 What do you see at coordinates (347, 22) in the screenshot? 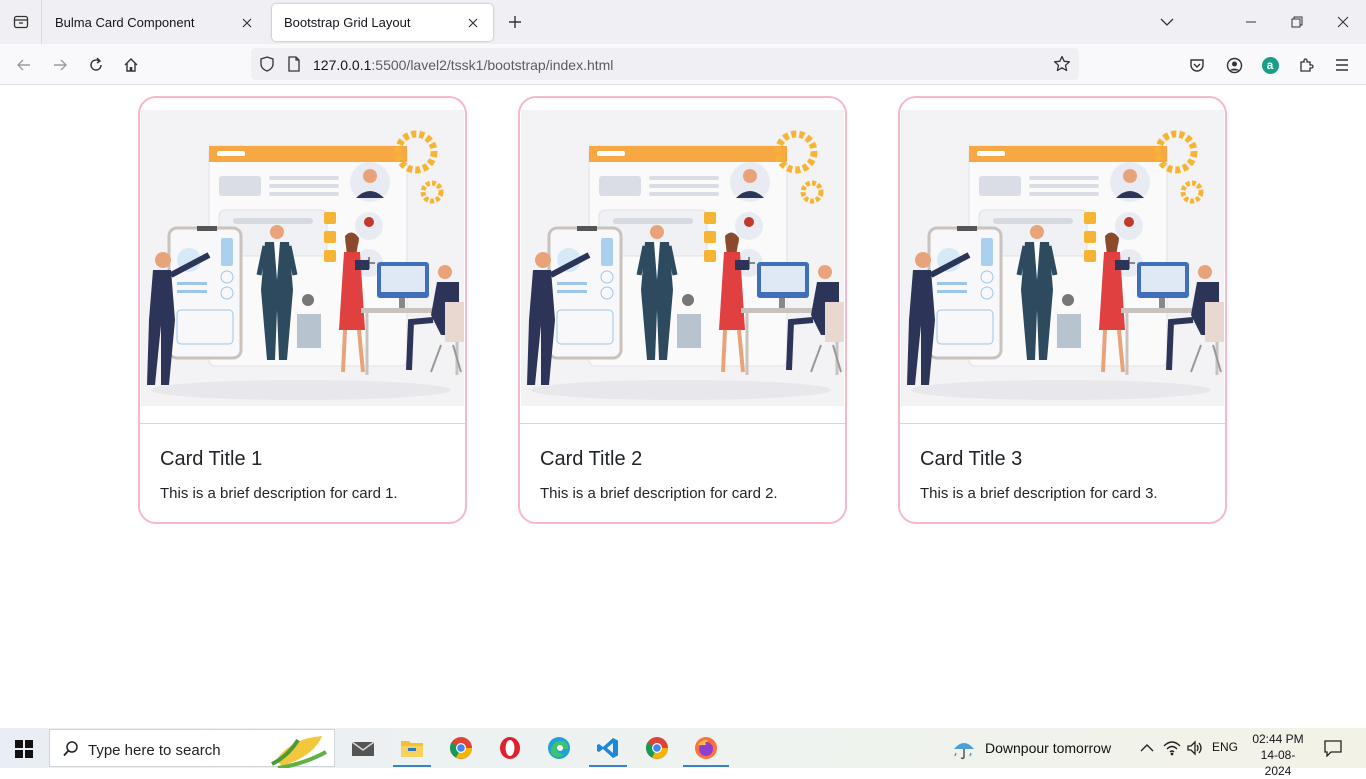
I see `tab-title: Bootstrap Grid Layout` at bounding box center [347, 22].